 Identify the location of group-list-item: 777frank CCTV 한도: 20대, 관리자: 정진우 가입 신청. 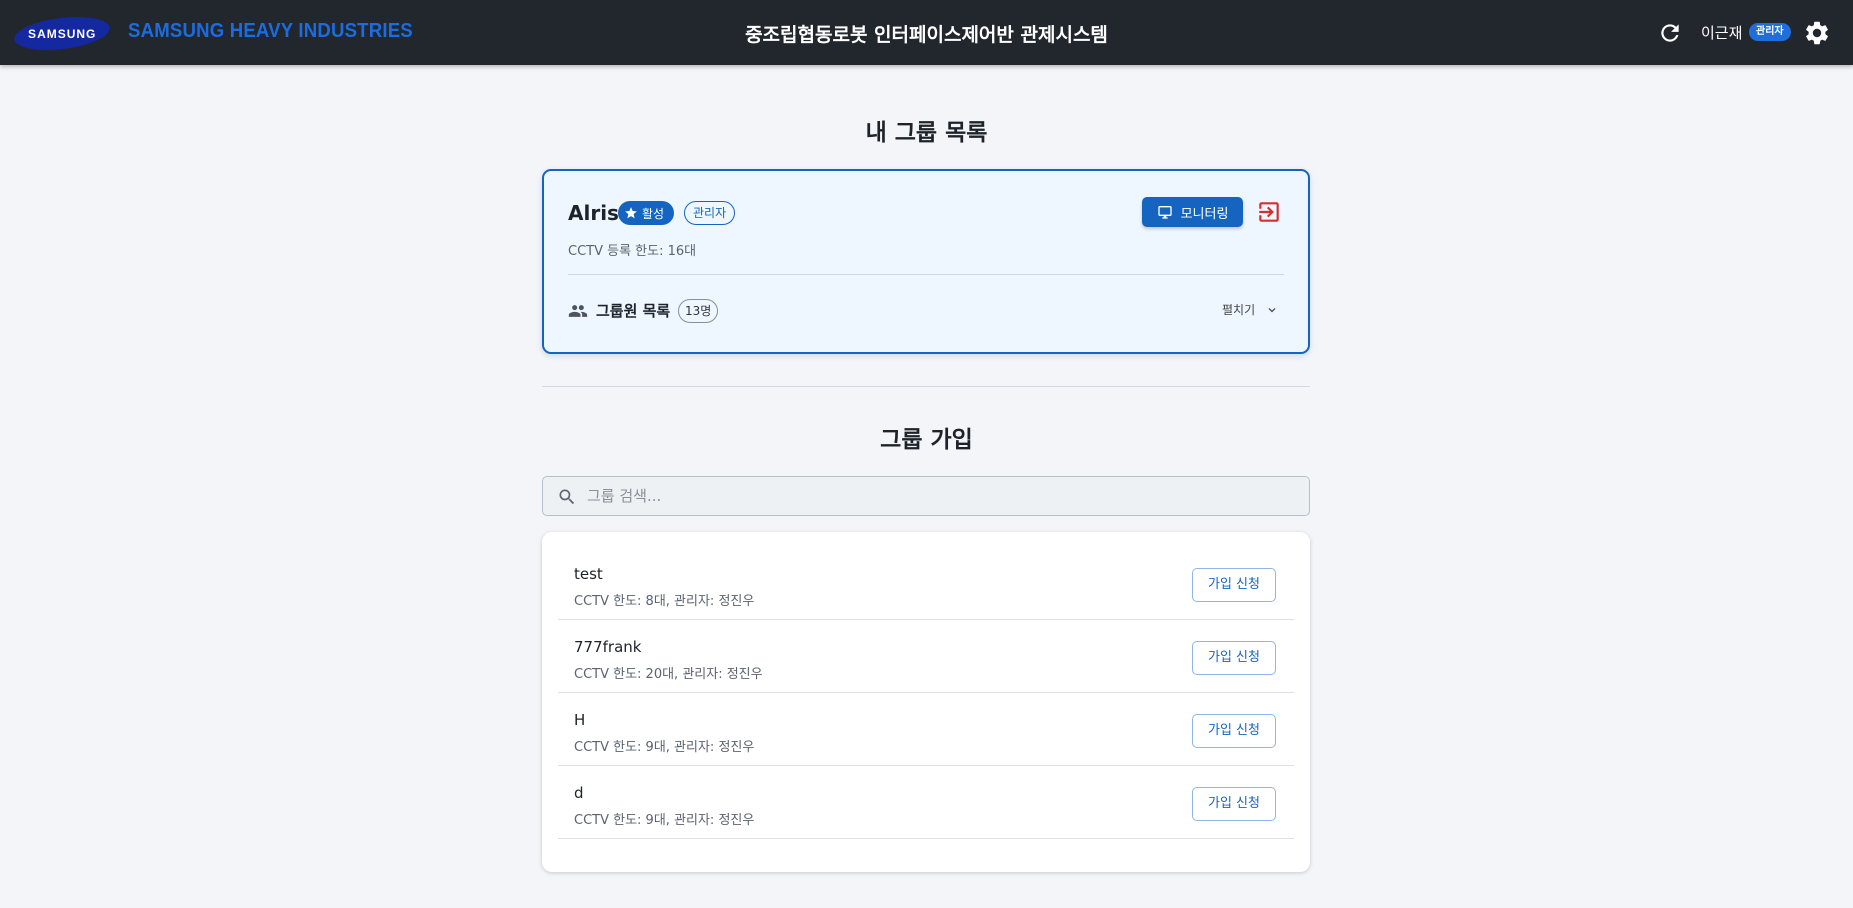
(926, 656).